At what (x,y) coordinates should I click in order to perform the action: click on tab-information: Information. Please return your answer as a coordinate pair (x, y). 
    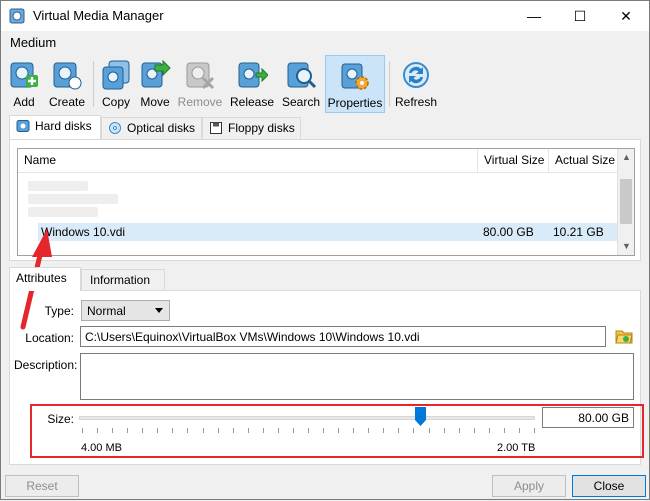
    Looking at the image, I should click on (123, 280).